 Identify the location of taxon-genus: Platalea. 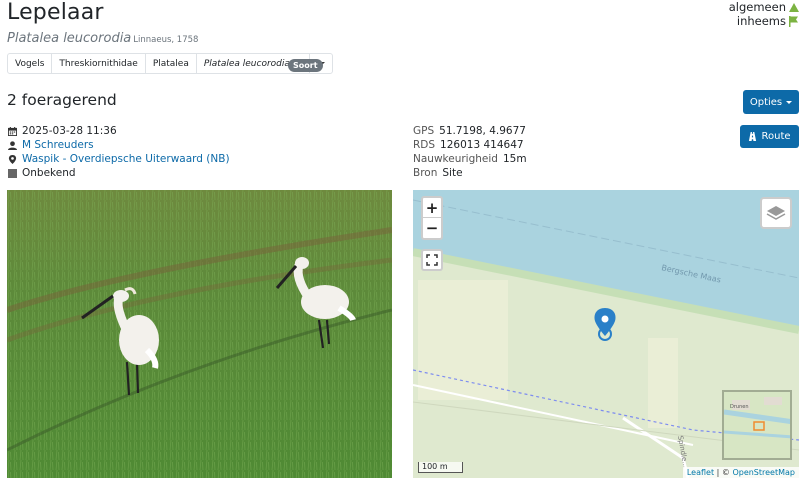
(171, 63).